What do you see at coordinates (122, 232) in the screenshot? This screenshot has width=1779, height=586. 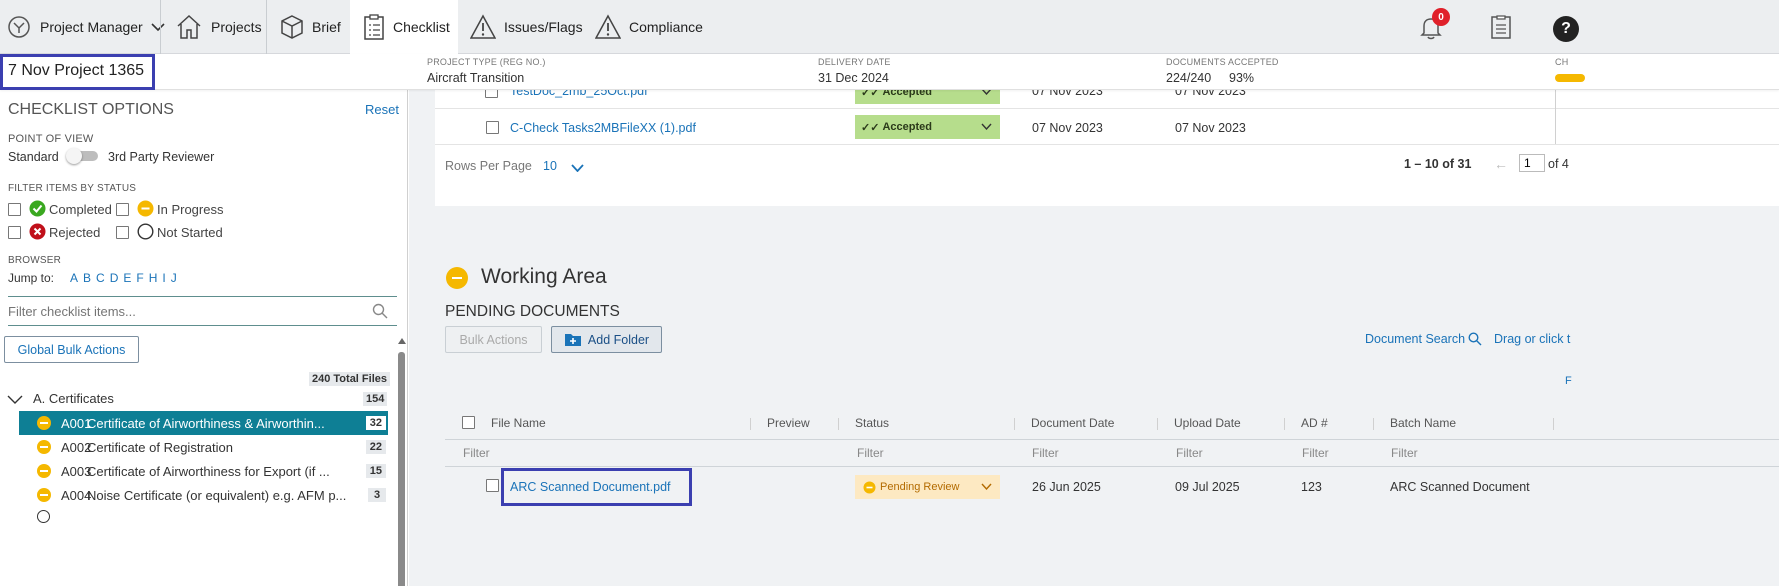 I see `not-started-checkbox` at bounding box center [122, 232].